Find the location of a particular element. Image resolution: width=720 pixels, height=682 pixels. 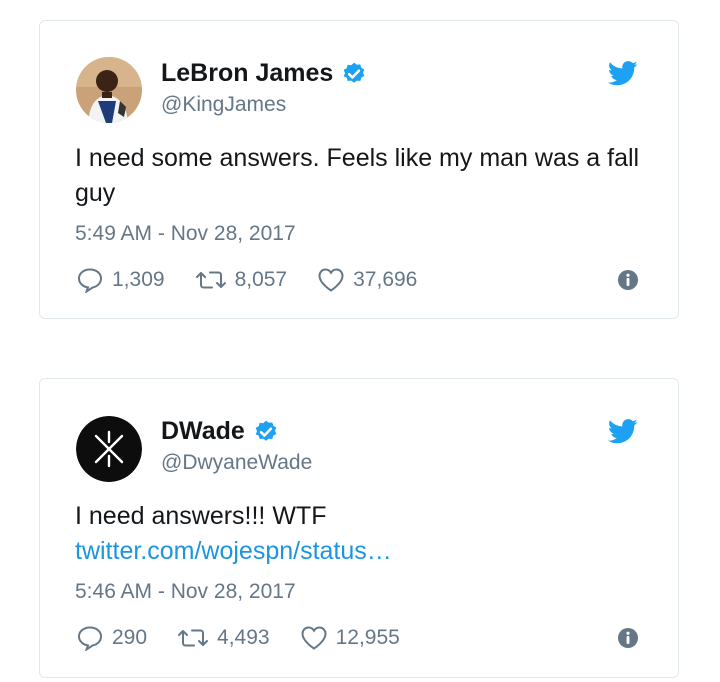

retweet-button: 4,493 is located at coordinates (223, 638).